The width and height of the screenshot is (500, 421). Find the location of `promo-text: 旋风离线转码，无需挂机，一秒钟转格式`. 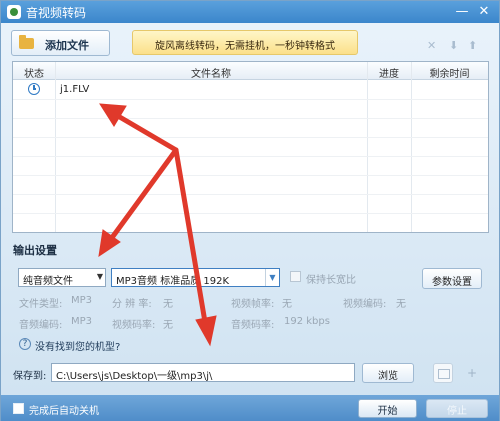

promo-text: 旋风离线转码，无需挂机，一秒钟转格式 is located at coordinates (245, 46).